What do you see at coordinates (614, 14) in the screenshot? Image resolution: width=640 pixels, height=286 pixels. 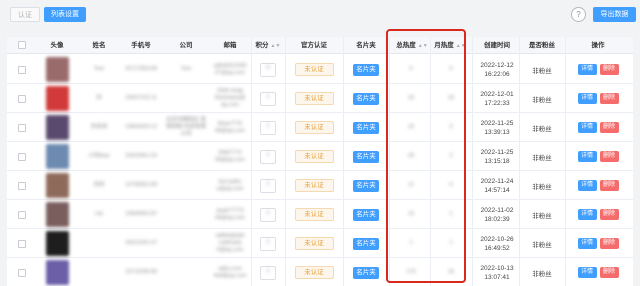 I see `export-data-button: 导出数据` at bounding box center [614, 14].